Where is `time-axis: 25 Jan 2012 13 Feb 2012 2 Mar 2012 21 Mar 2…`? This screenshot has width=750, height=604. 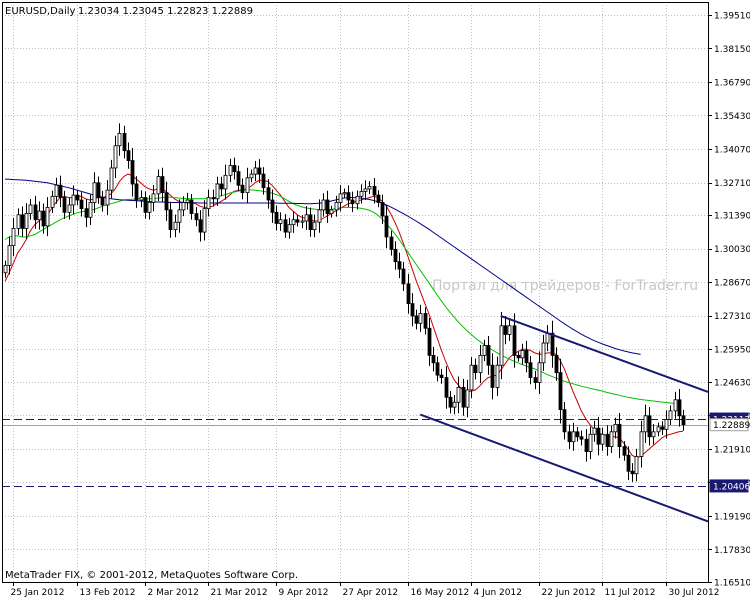 time-axis: 25 Jan 2012 13 Feb 2012 2 Mar 2012 21 Mar 2… is located at coordinates (365, 590).